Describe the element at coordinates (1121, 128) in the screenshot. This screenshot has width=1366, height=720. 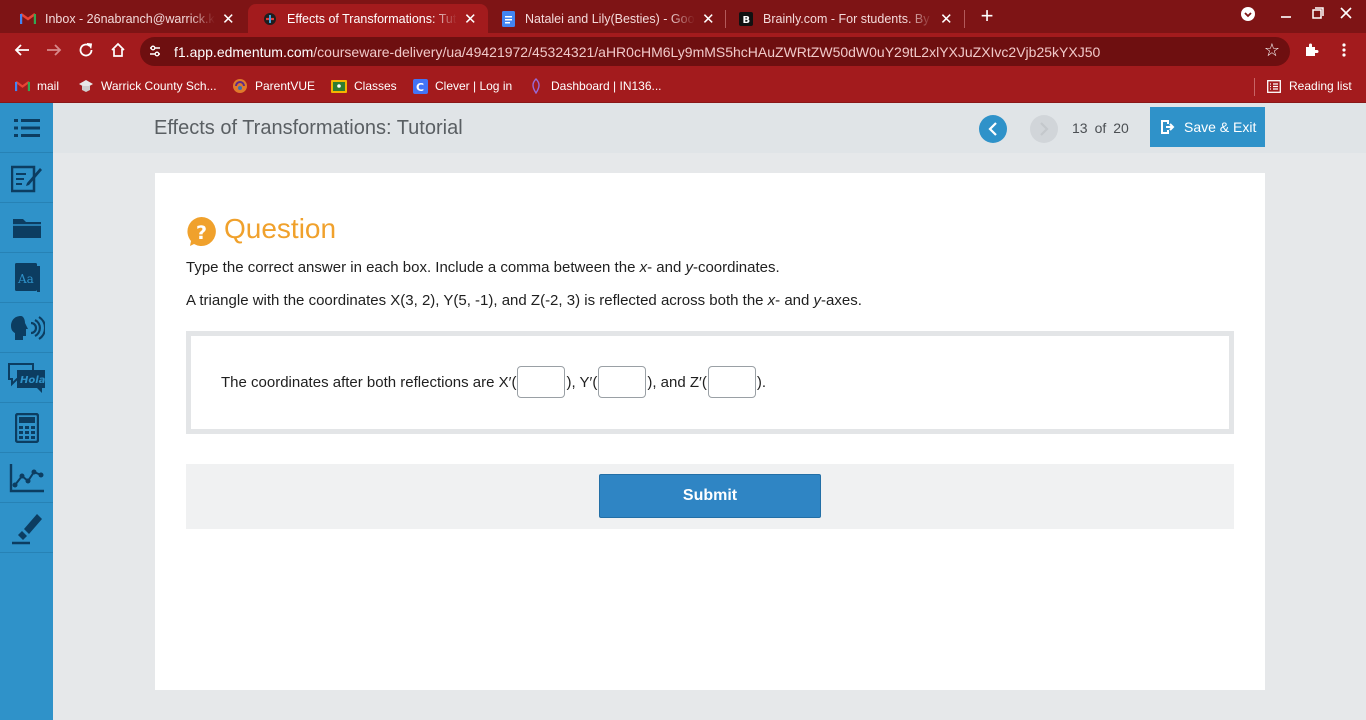
I see `page-total: 20` at that location.